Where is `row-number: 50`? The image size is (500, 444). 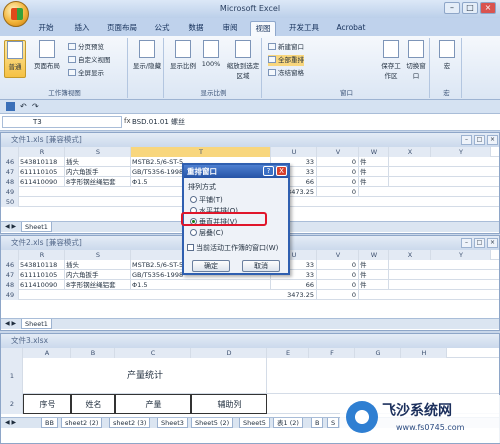
row-number: 50 is located at coordinates (10, 202).